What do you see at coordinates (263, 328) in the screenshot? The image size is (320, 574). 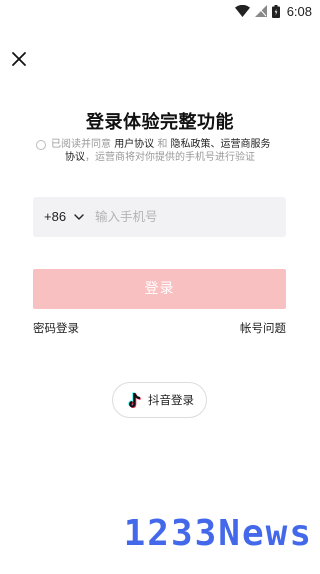 I see `account-problem-link: 帐号问题` at bounding box center [263, 328].